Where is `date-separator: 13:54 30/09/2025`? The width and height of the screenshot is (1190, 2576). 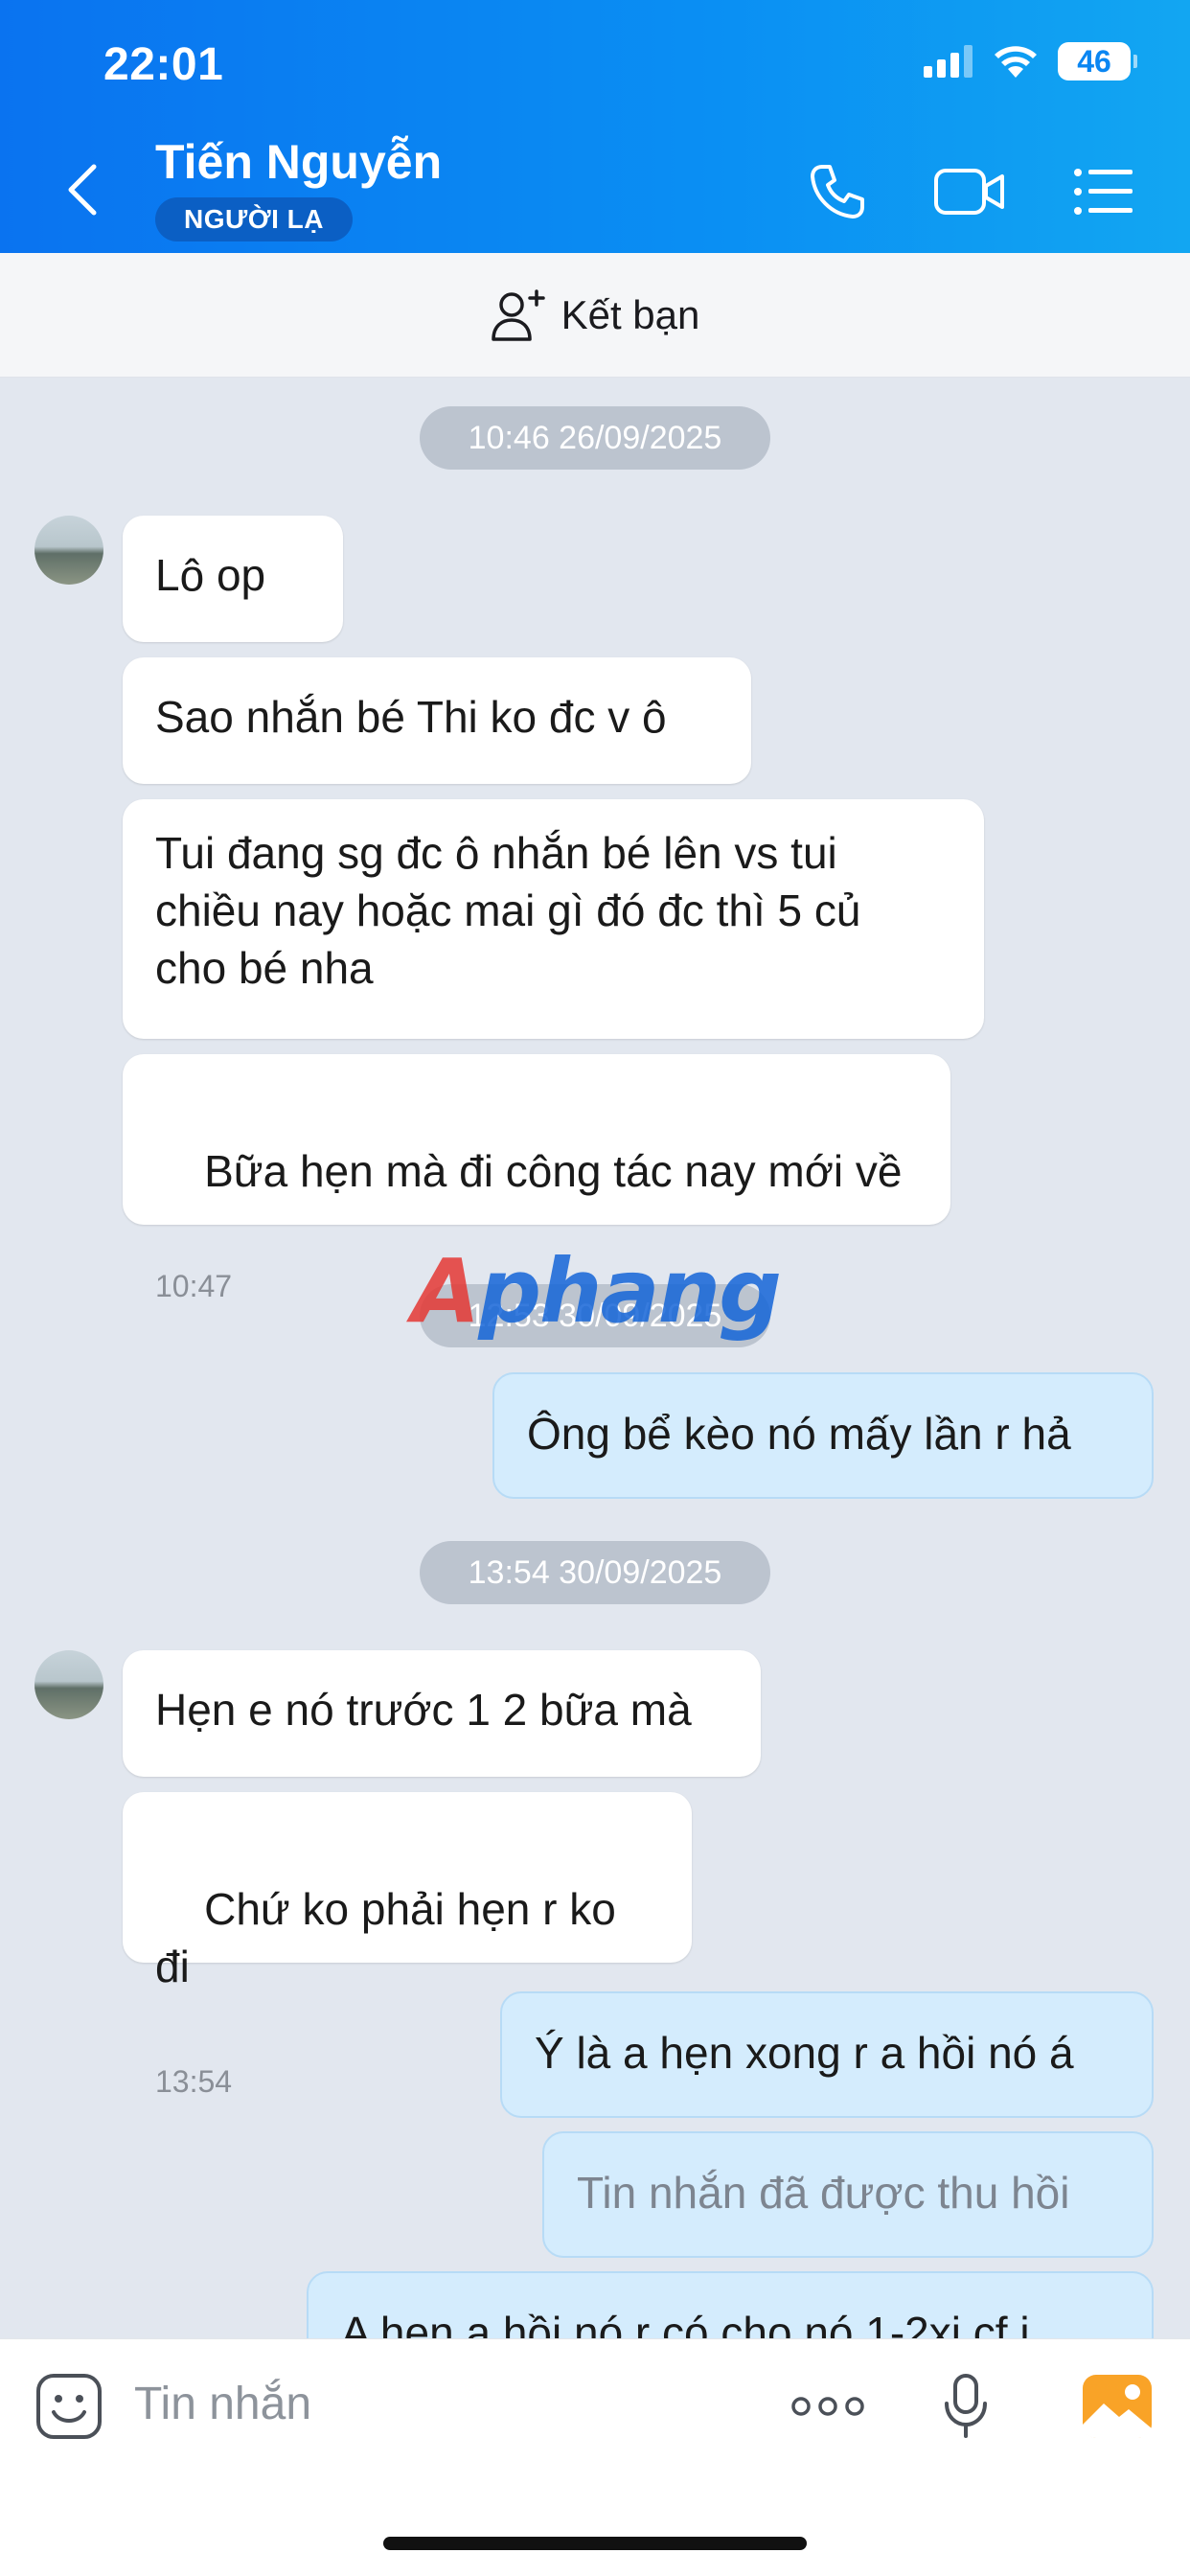 date-separator: 13:54 30/09/2025 is located at coordinates (595, 1572).